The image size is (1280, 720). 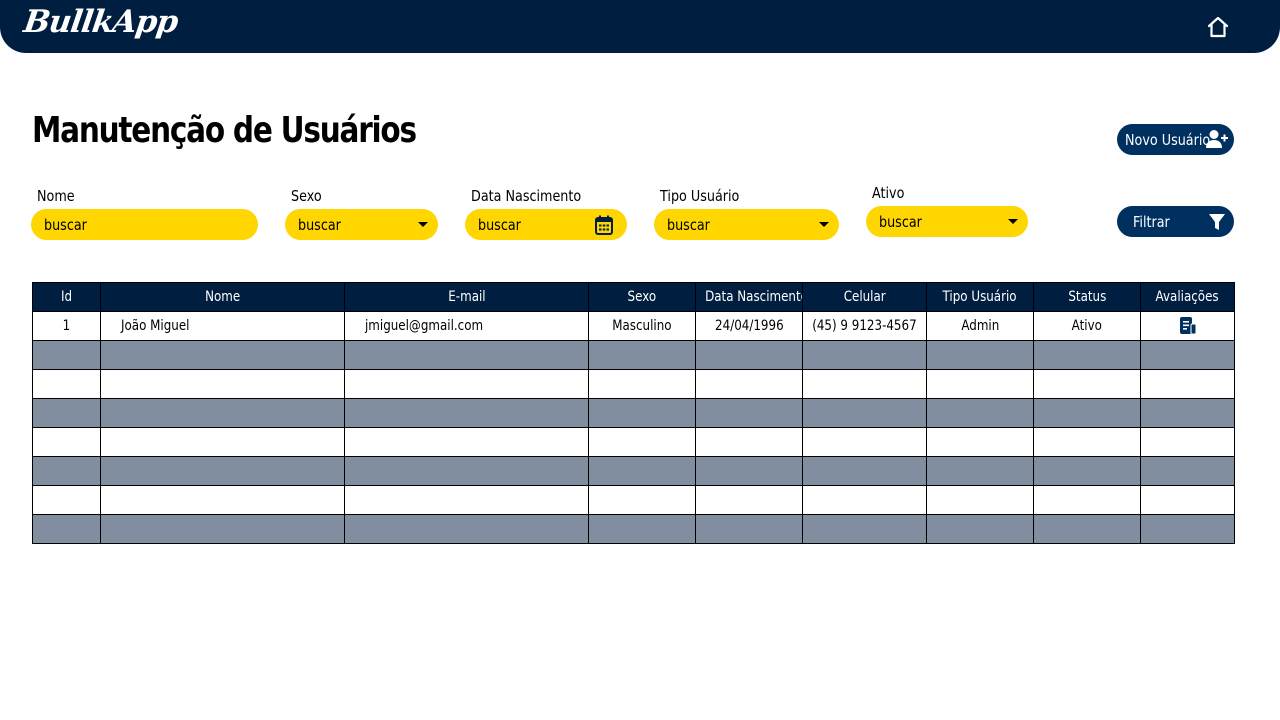 What do you see at coordinates (222, 326) in the screenshot?
I see `cell-nome: João Miguel` at bounding box center [222, 326].